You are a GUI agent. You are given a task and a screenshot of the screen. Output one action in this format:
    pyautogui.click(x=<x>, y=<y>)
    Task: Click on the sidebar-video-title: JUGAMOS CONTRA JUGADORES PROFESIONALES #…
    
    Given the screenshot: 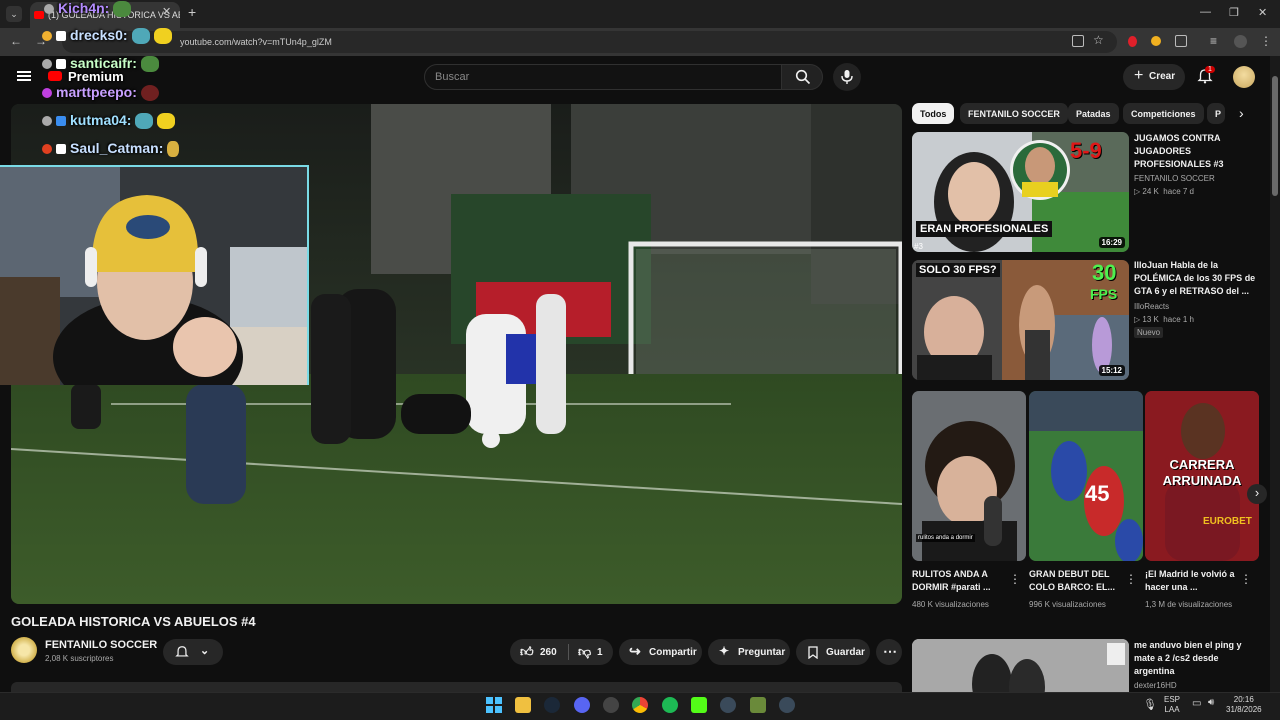 What is the action you would take?
    pyautogui.click(x=1197, y=151)
    